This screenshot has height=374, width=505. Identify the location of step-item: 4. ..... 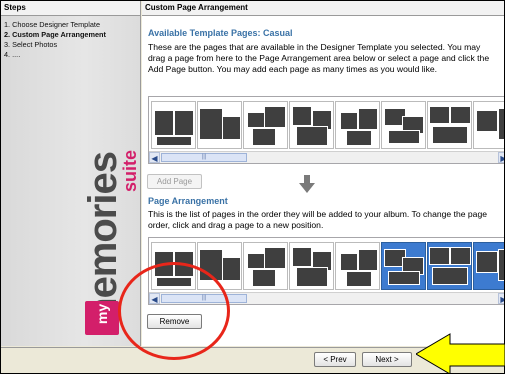
(12, 54).